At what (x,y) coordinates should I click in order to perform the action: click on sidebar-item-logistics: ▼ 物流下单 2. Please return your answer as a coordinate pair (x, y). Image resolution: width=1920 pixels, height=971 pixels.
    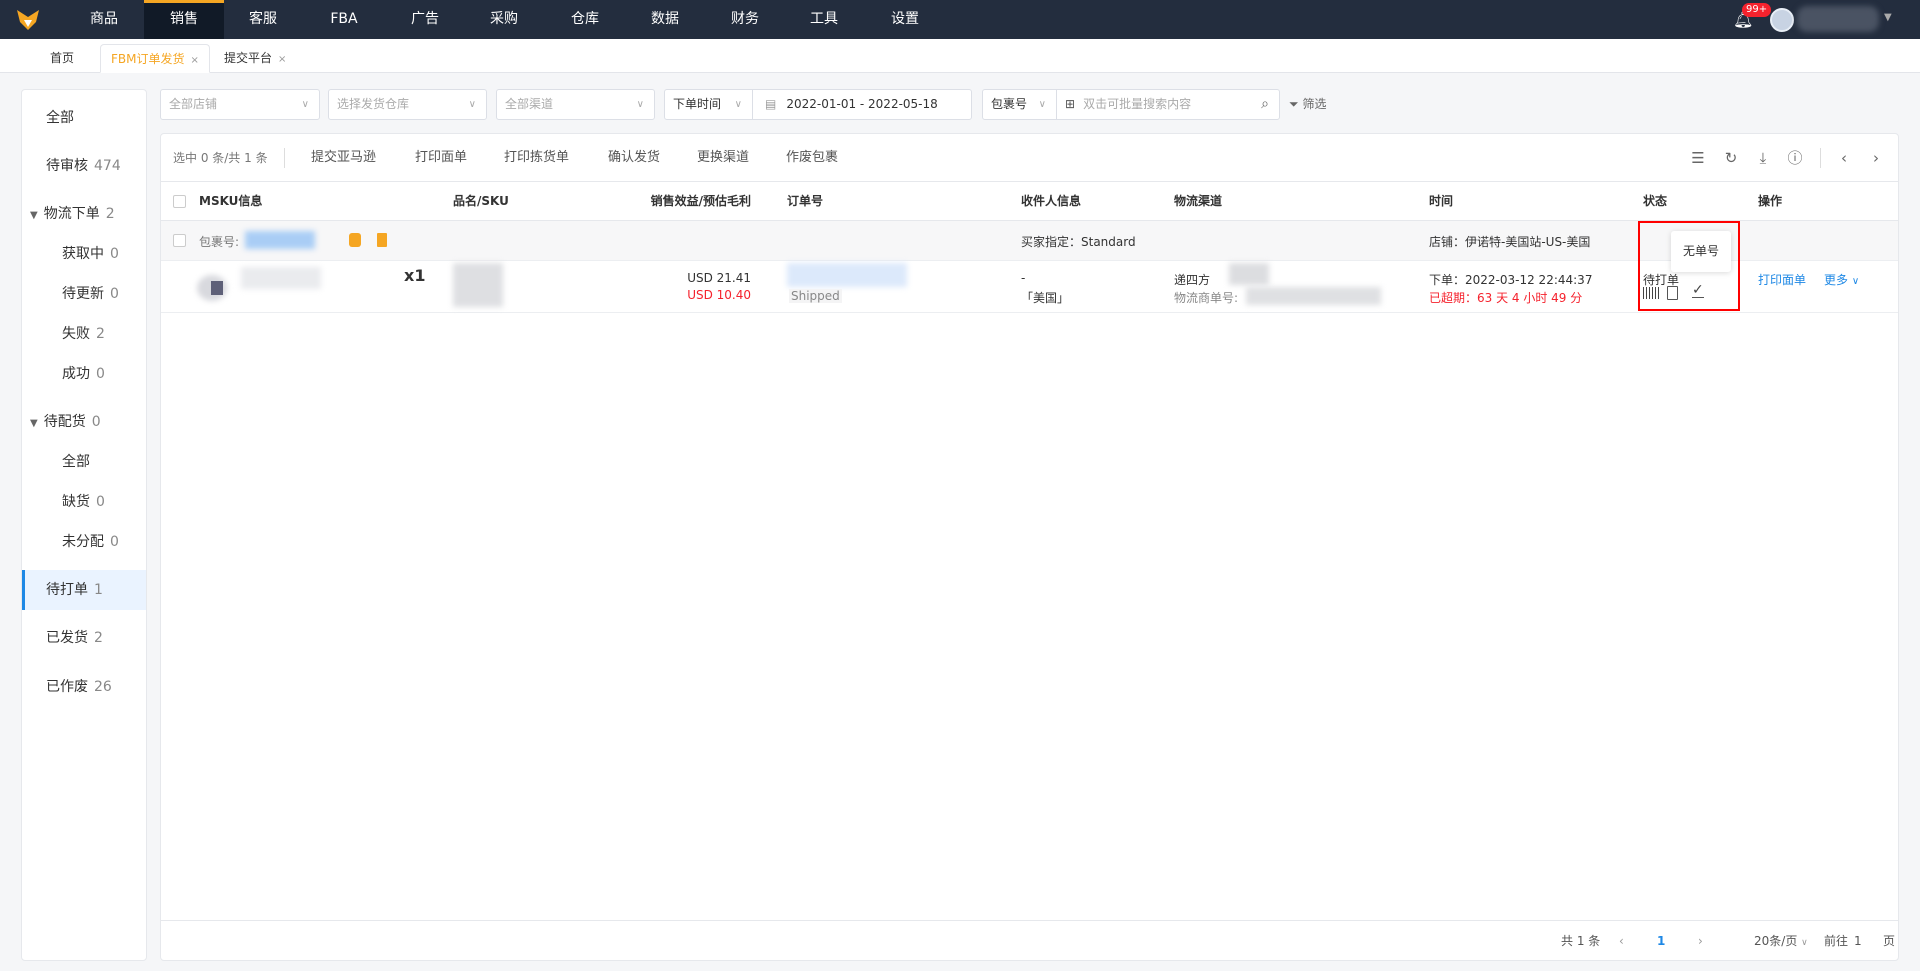
    Looking at the image, I should click on (84, 214).